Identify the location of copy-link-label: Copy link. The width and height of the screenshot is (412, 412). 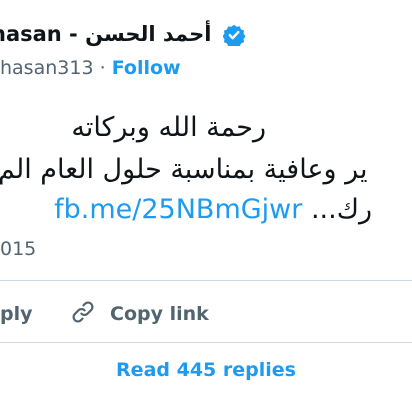
(159, 314).